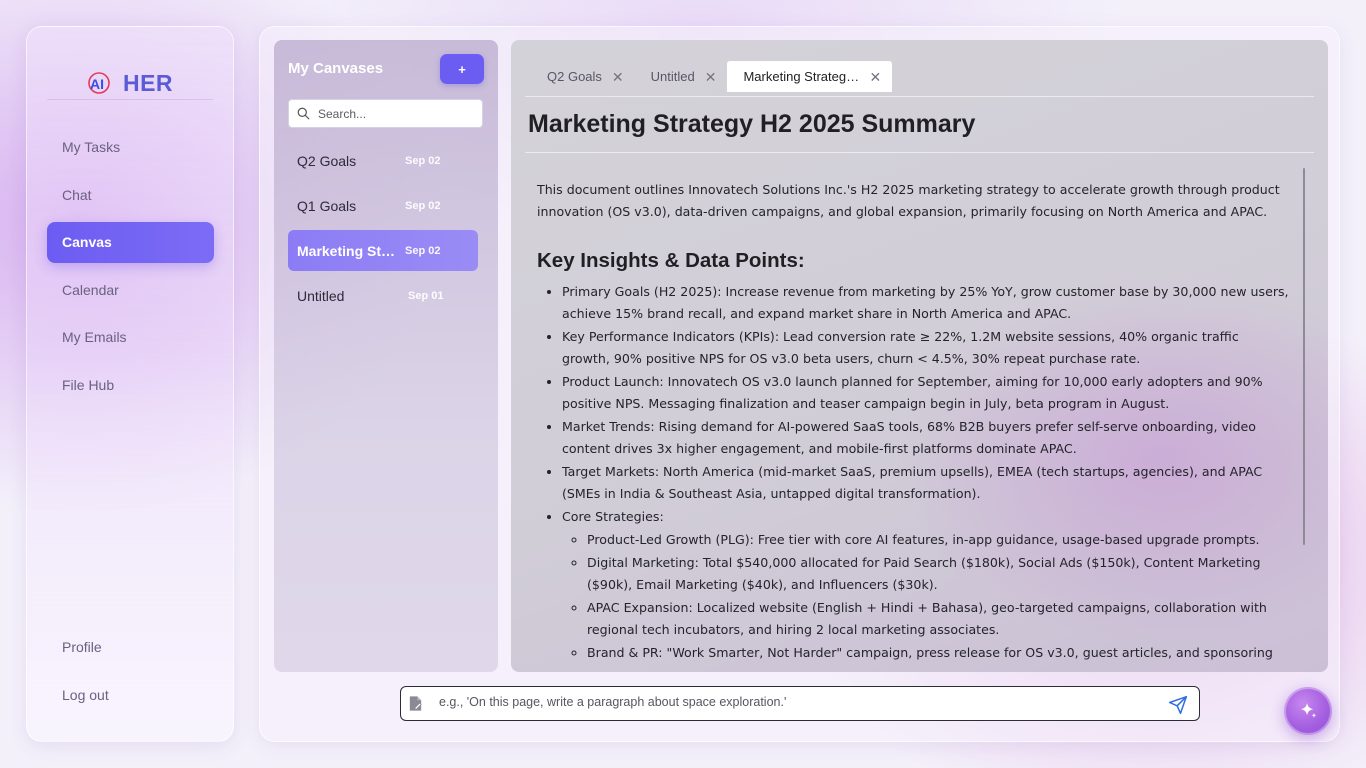 This screenshot has width=1366, height=768. I want to click on nav-item-calendar: Calendar, so click(130, 290).